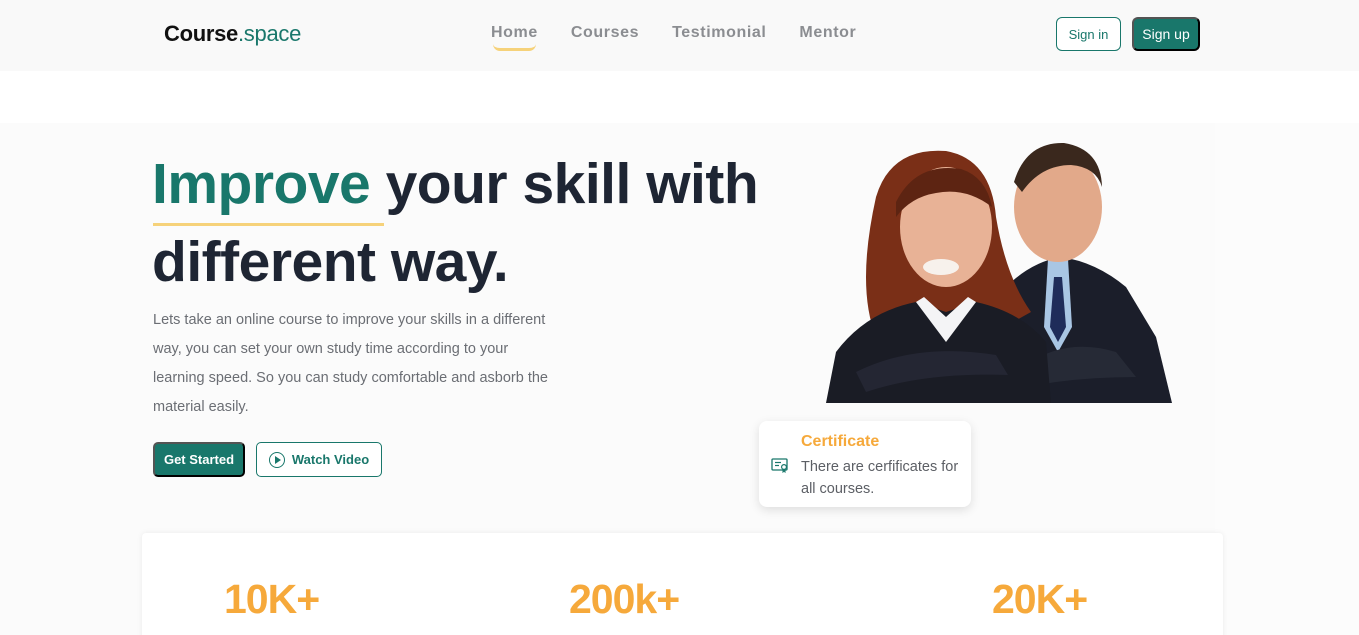 This screenshot has height=635, width=1359. I want to click on watch-video-label: Watch Video, so click(330, 459).